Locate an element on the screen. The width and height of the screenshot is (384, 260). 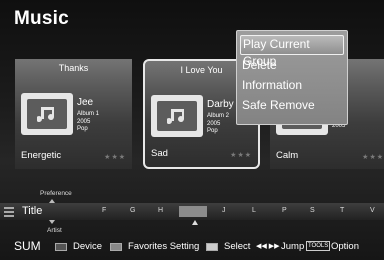
menu-item-information: Information is located at coordinates (292, 86).